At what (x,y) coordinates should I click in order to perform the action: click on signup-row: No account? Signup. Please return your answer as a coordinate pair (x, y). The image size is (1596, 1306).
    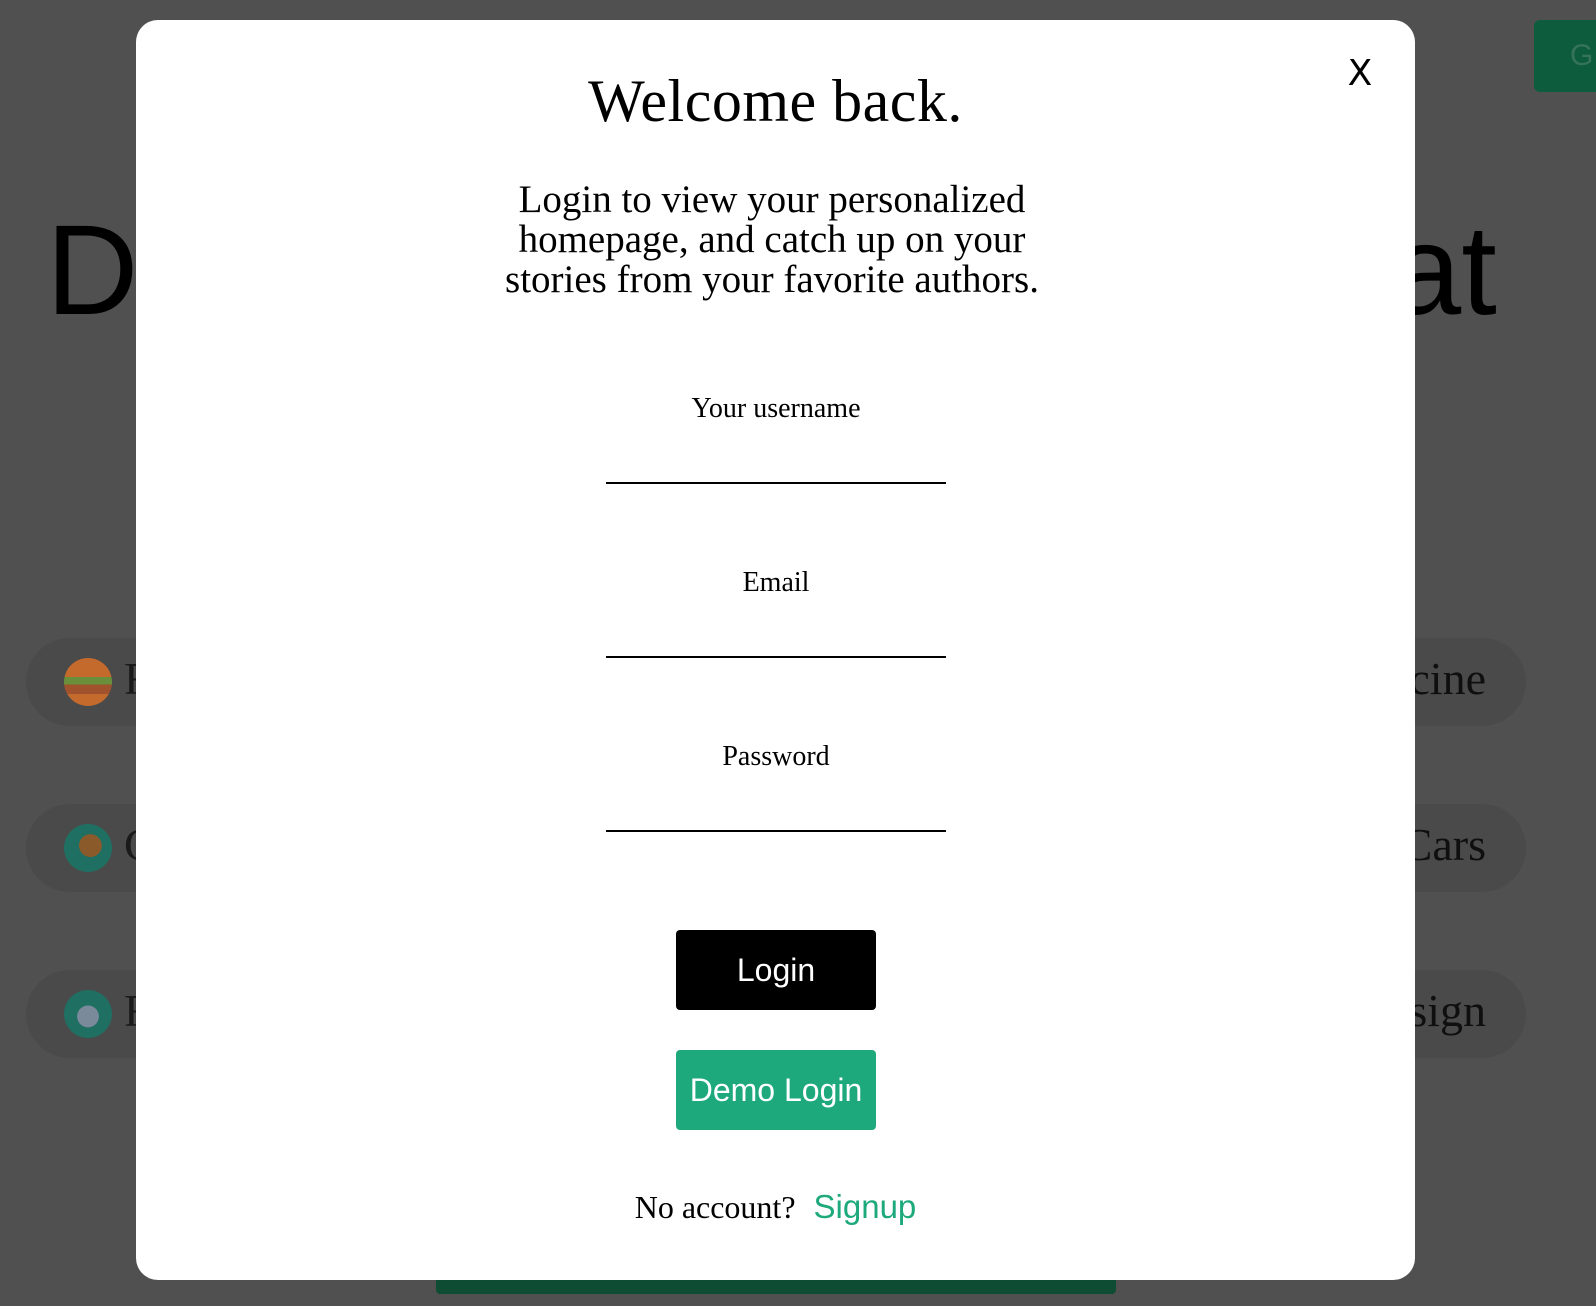
    Looking at the image, I should click on (775, 1207).